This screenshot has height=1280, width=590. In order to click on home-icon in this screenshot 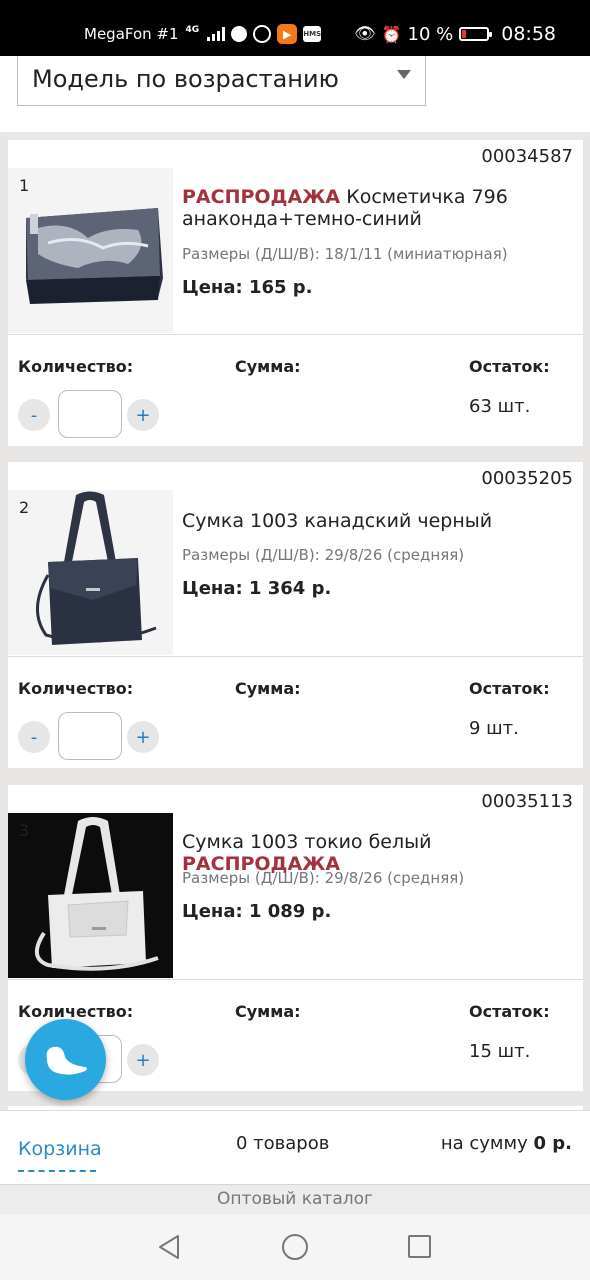, I will do `click(295, 1247)`.